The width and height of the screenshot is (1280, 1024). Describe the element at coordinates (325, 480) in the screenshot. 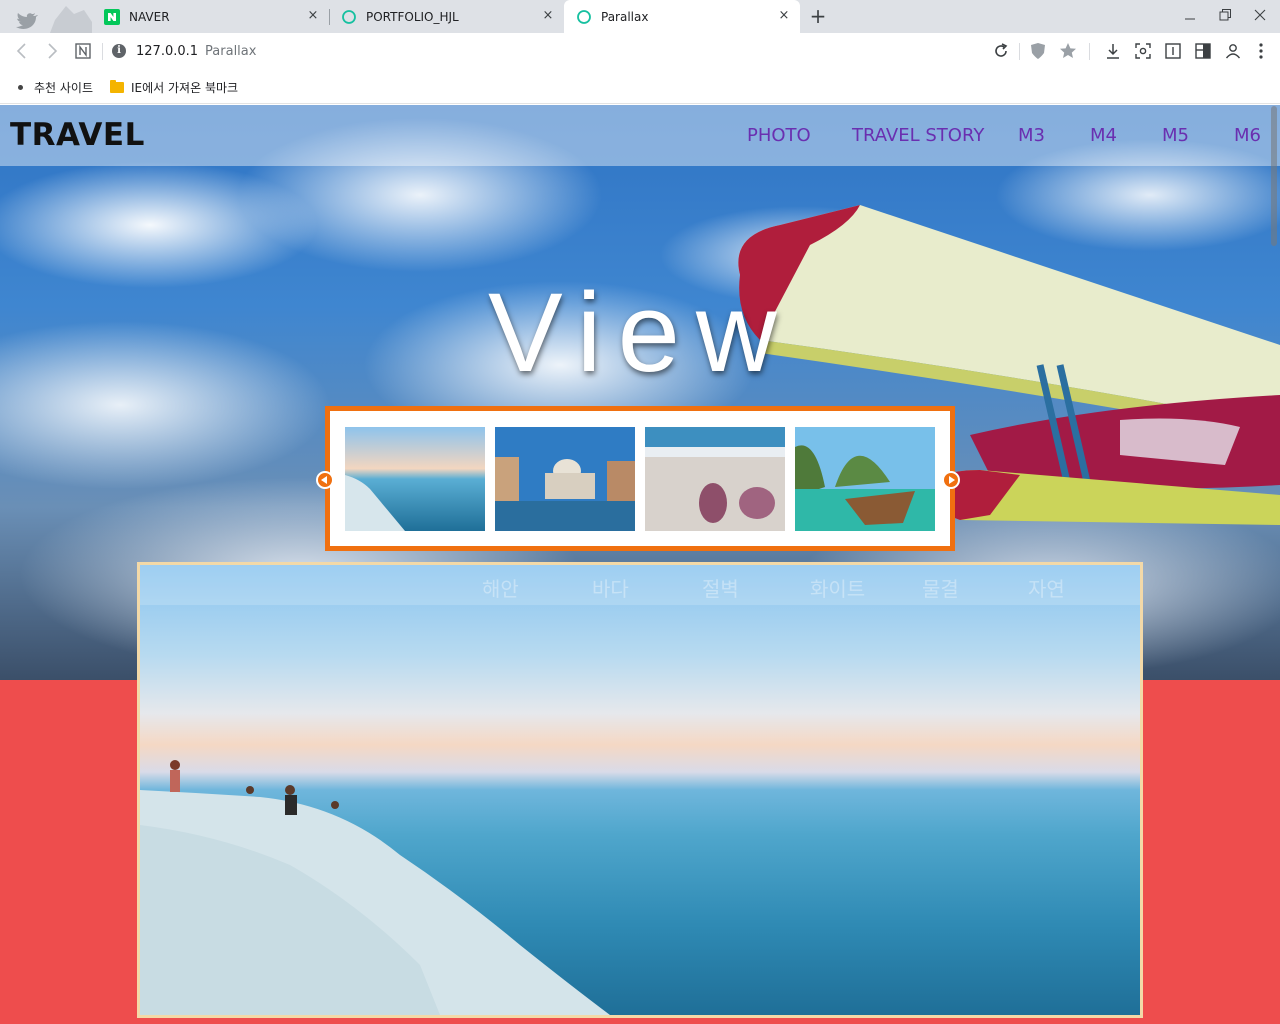

I see `slider-prev-button` at that location.